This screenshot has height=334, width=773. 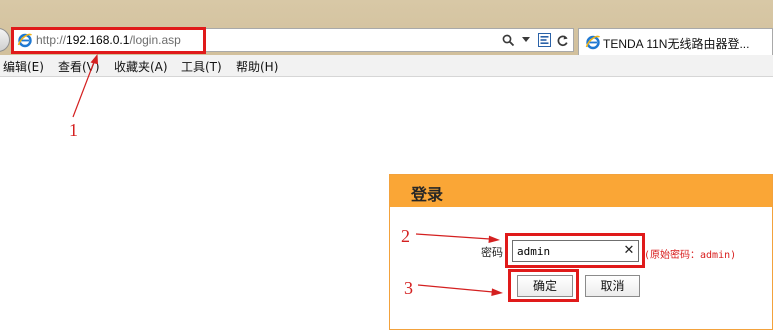 I want to click on annotation-number-3: 3, so click(x=408, y=288).